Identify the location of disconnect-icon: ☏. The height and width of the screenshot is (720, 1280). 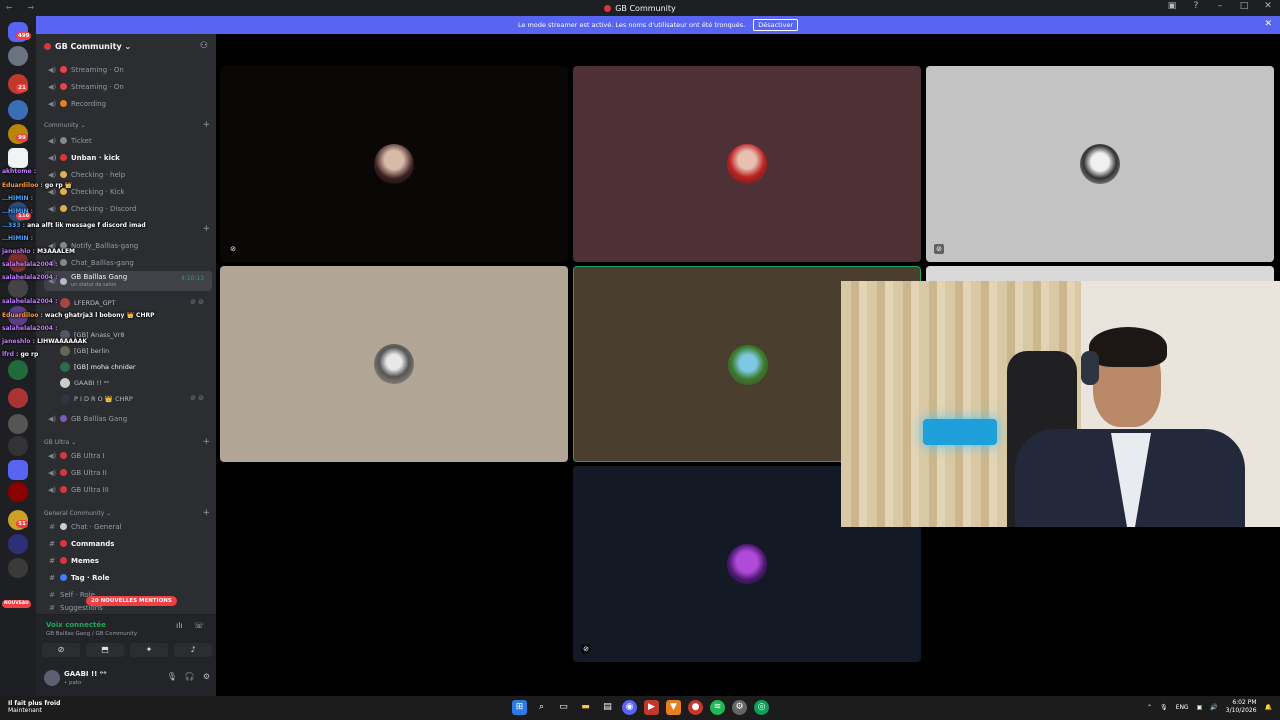
(199, 625).